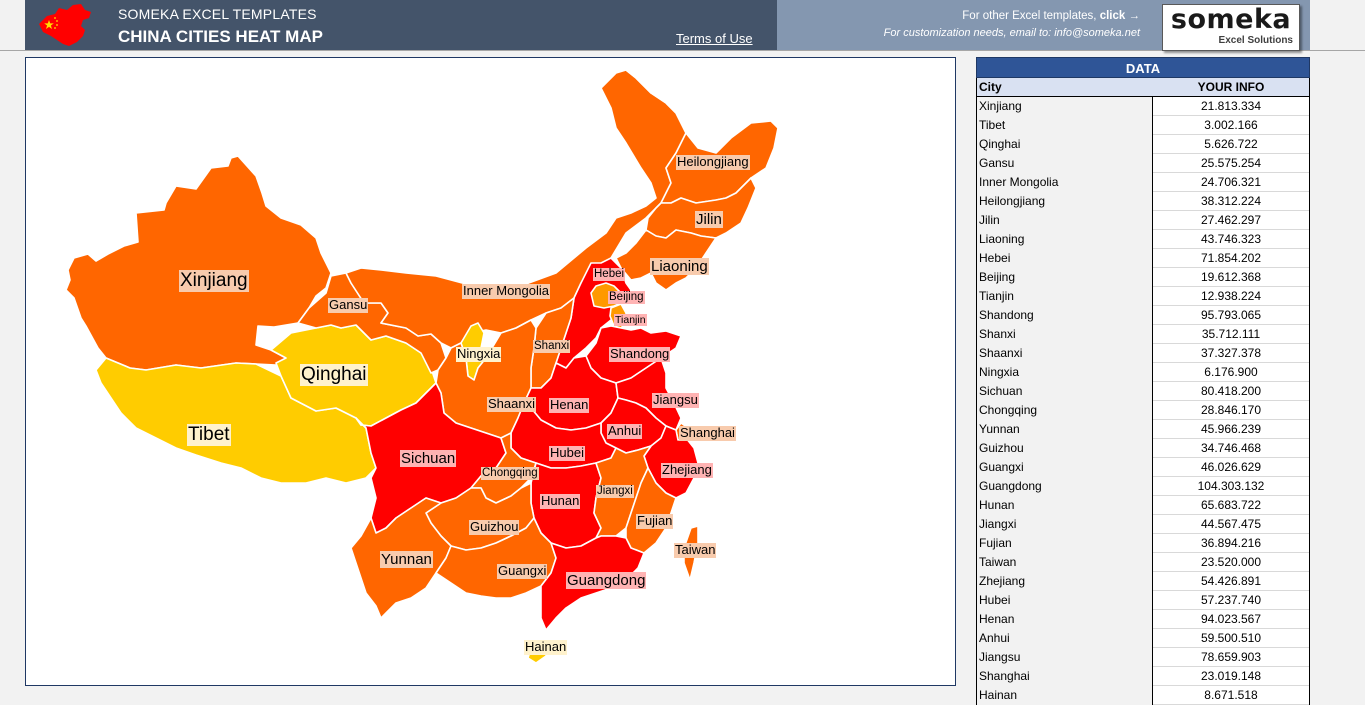 The image size is (1365, 705). What do you see at coordinates (1065, 581) in the screenshot?
I see `city-cell: Zhejiang` at bounding box center [1065, 581].